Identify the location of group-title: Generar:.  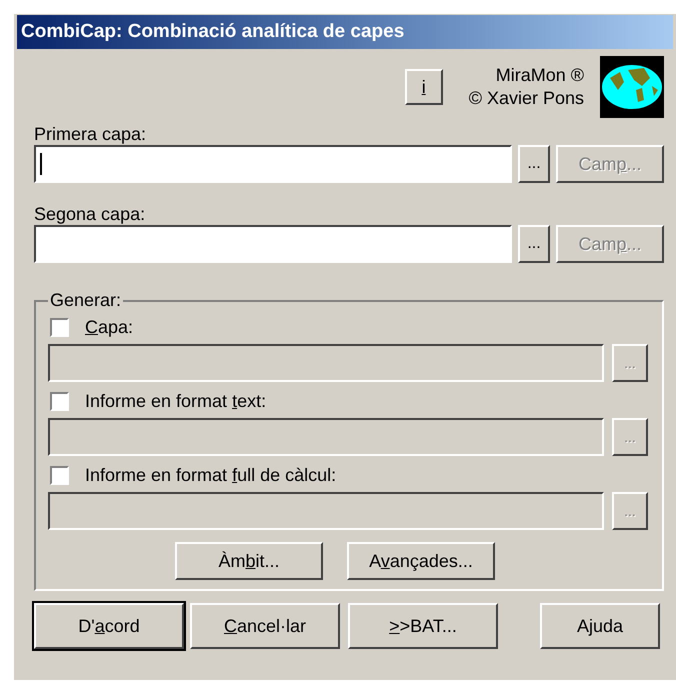
(85, 300).